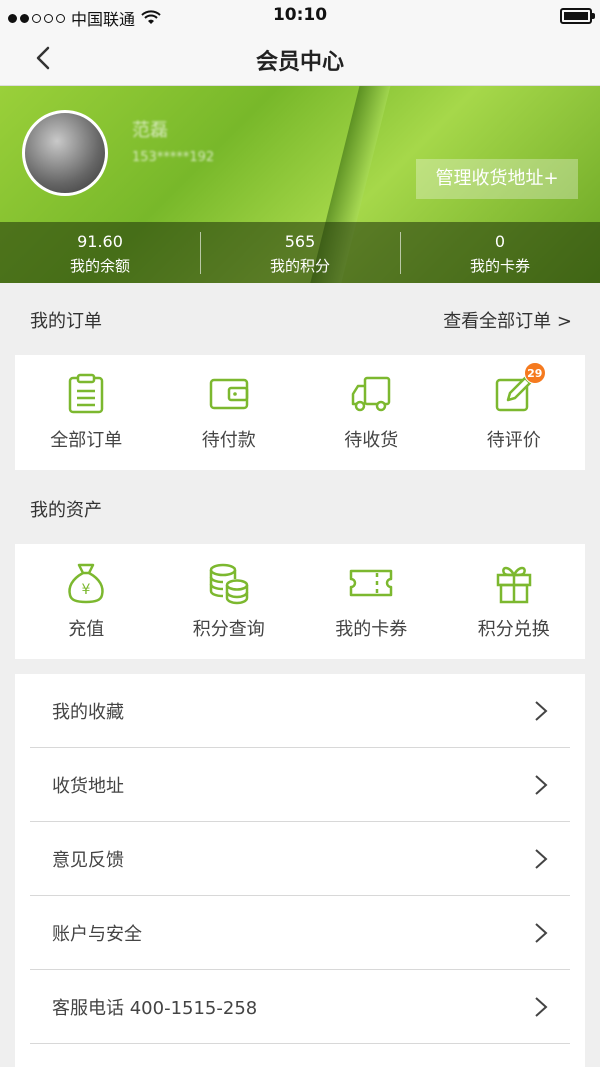 The height and width of the screenshot is (1067, 600). I want to click on stat-label: 我的余额, so click(99, 266).